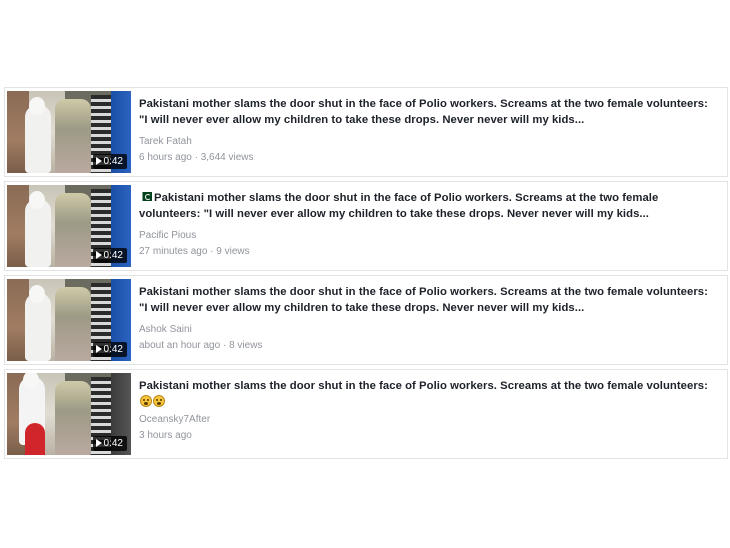  What do you see at coordinates (159, 401) in the screenshot?
I see `worried-face-icon` at bounding box center [159, 401].